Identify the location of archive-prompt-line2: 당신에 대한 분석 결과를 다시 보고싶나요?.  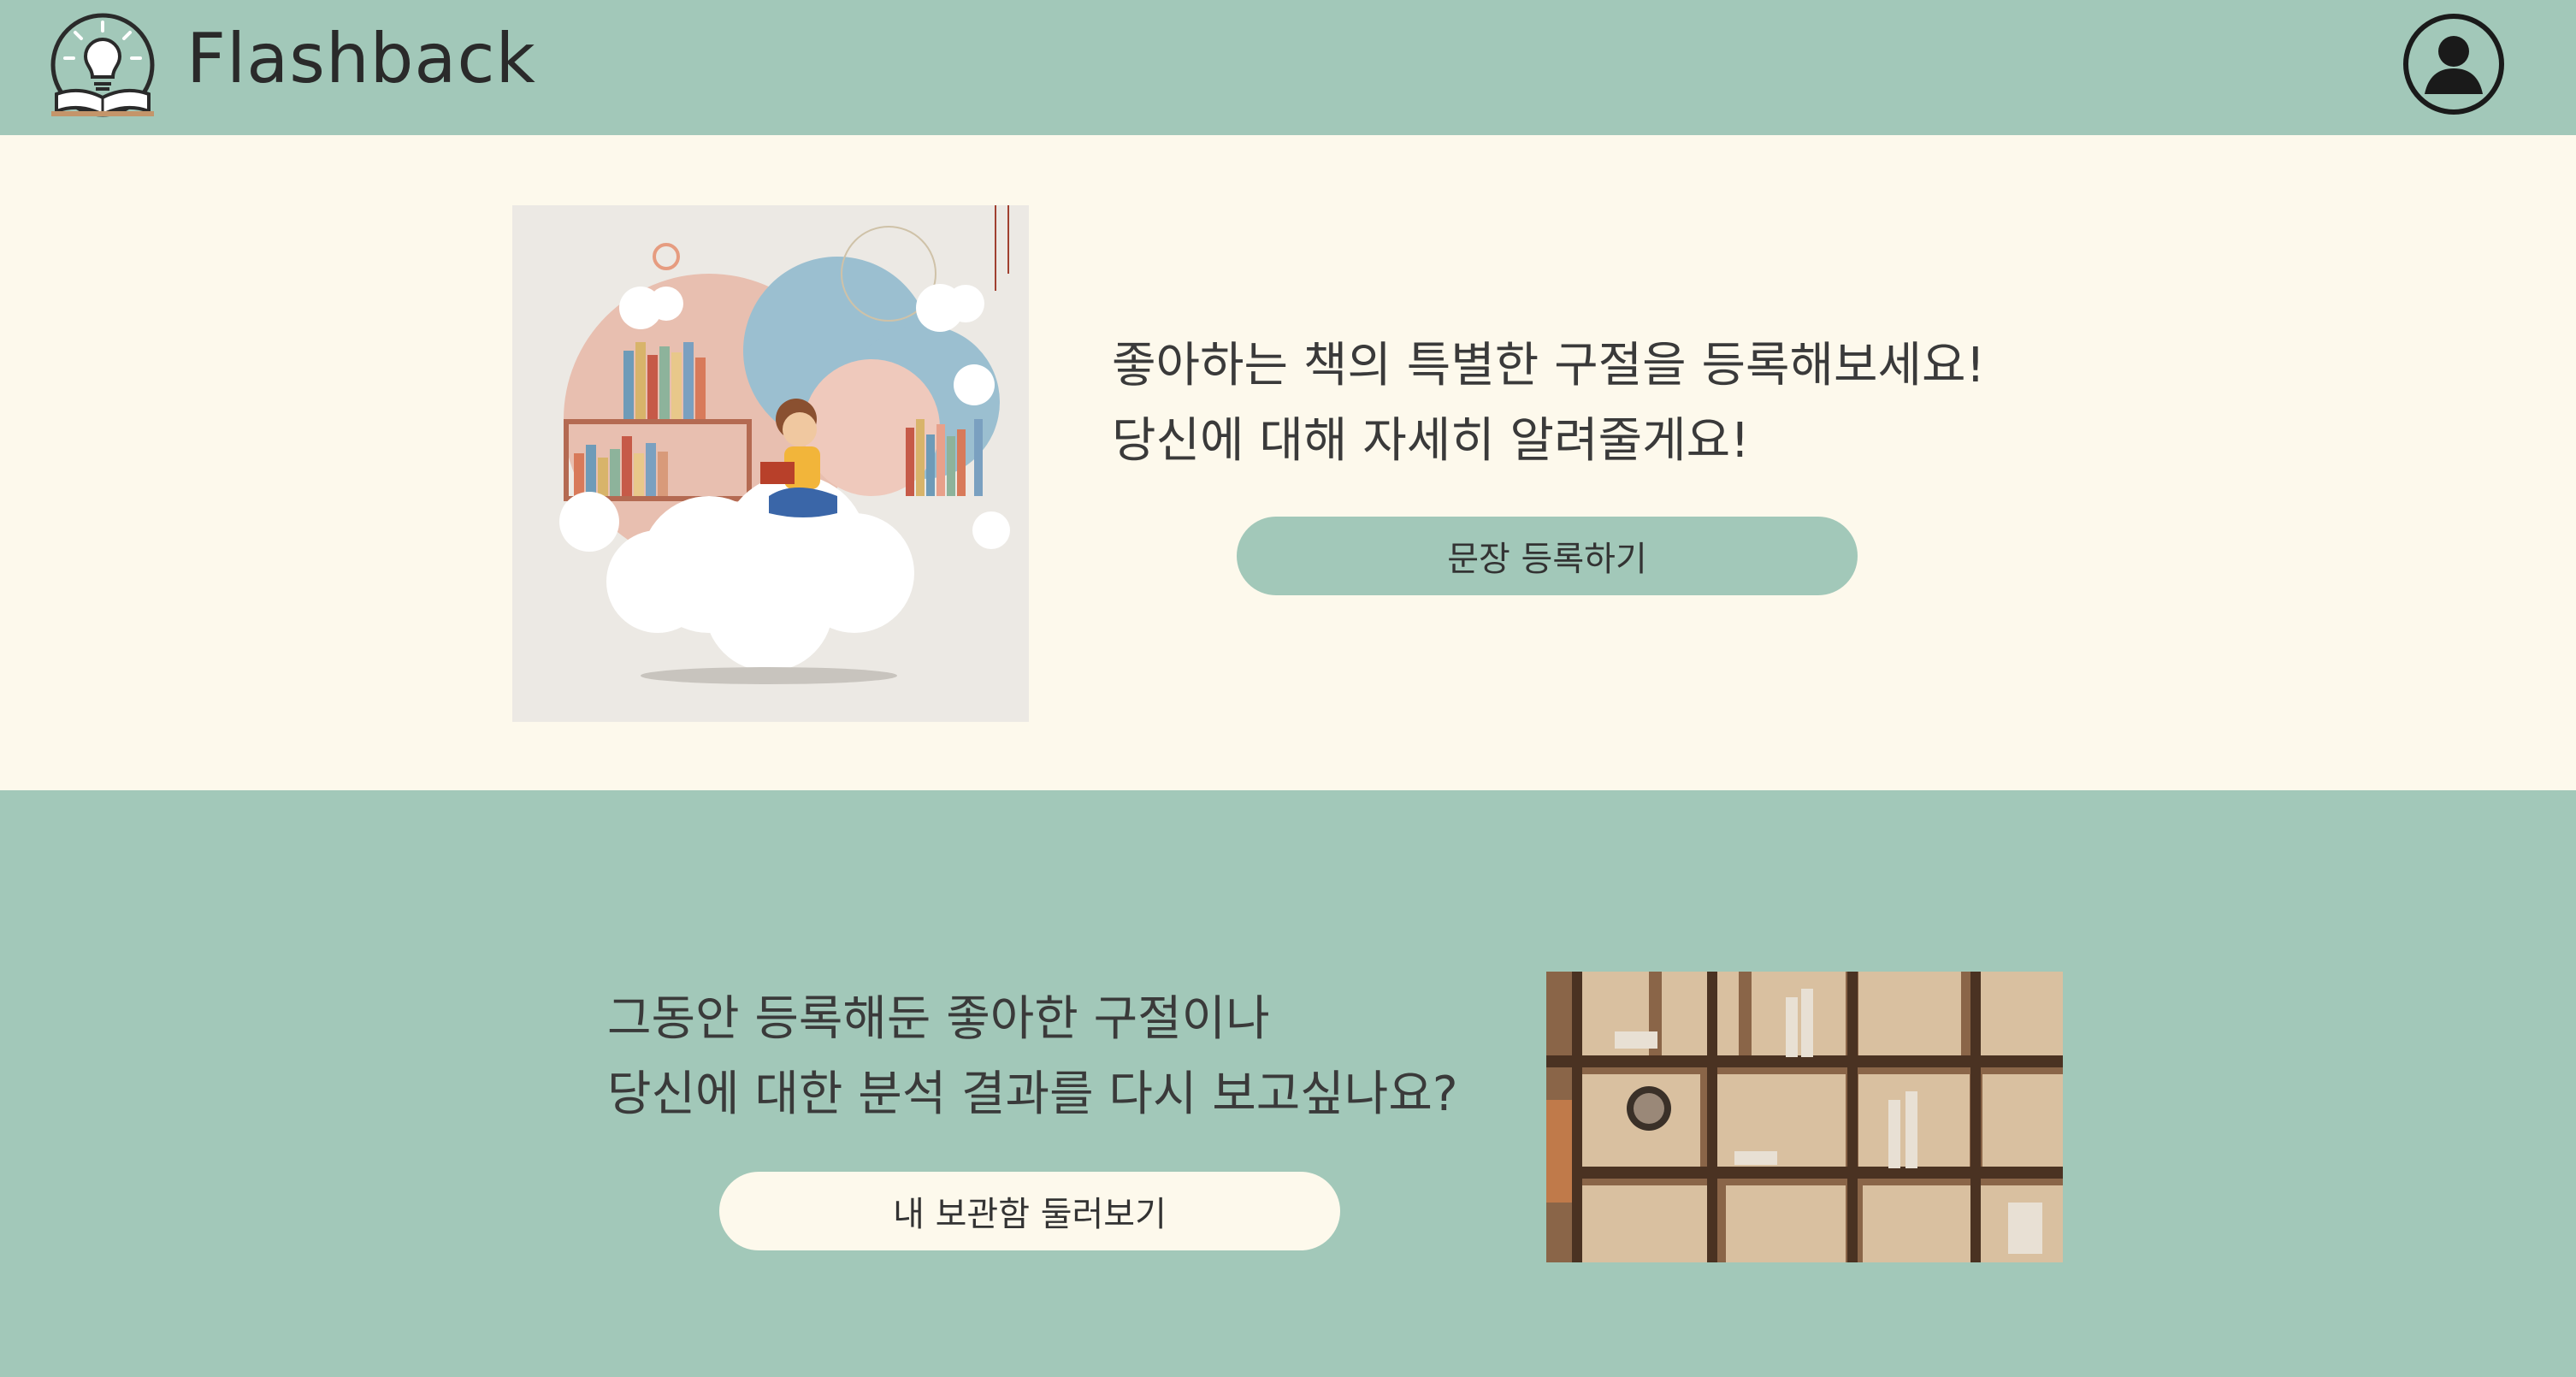
(1032, 1094).